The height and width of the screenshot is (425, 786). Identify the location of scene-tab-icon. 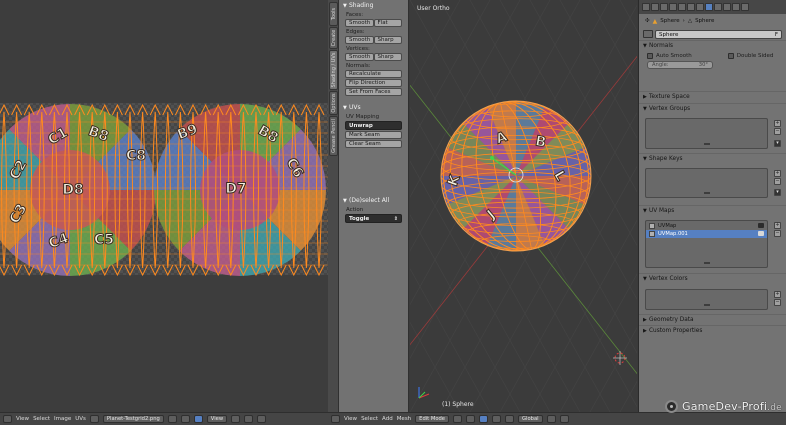
(664, 7).